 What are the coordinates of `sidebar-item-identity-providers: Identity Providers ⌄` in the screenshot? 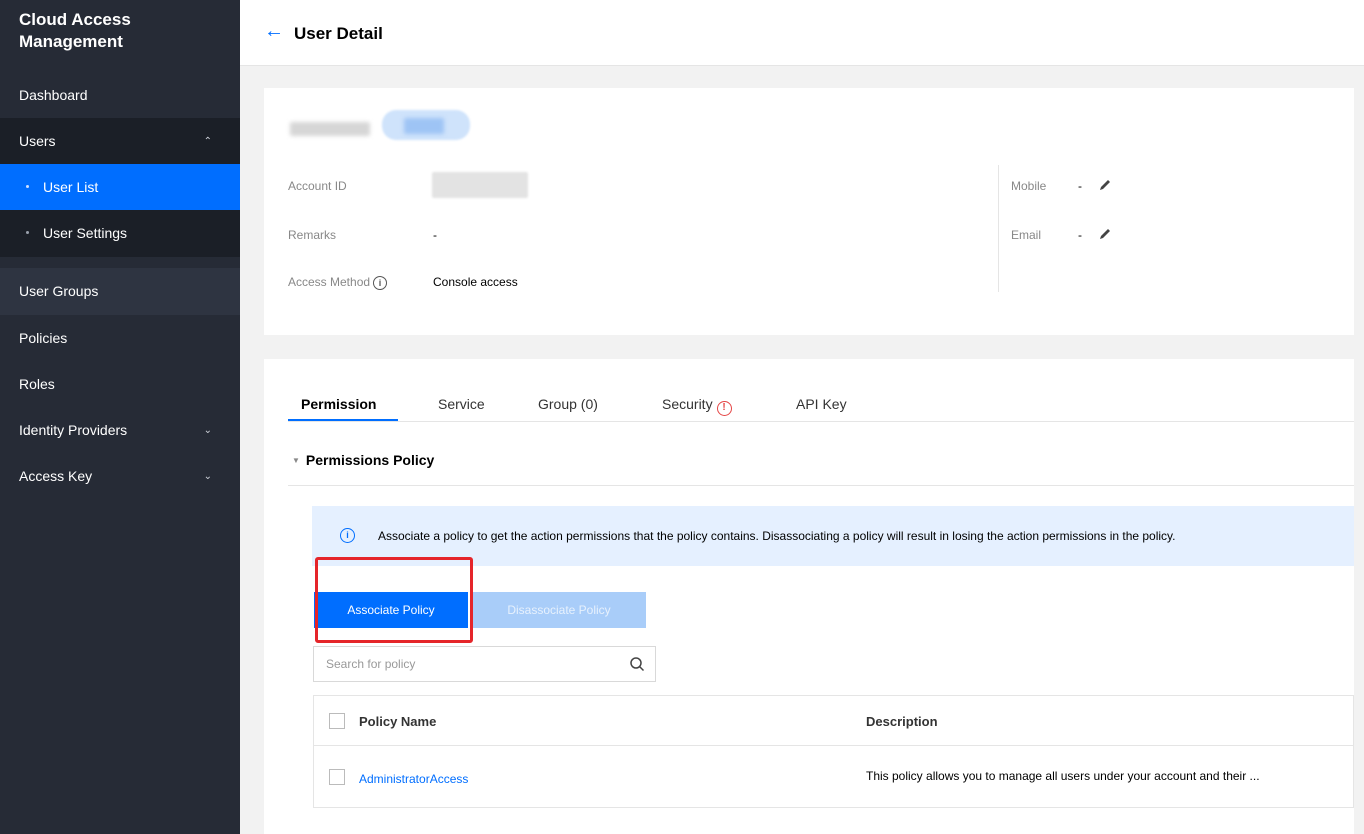 It's located at (120, 430).